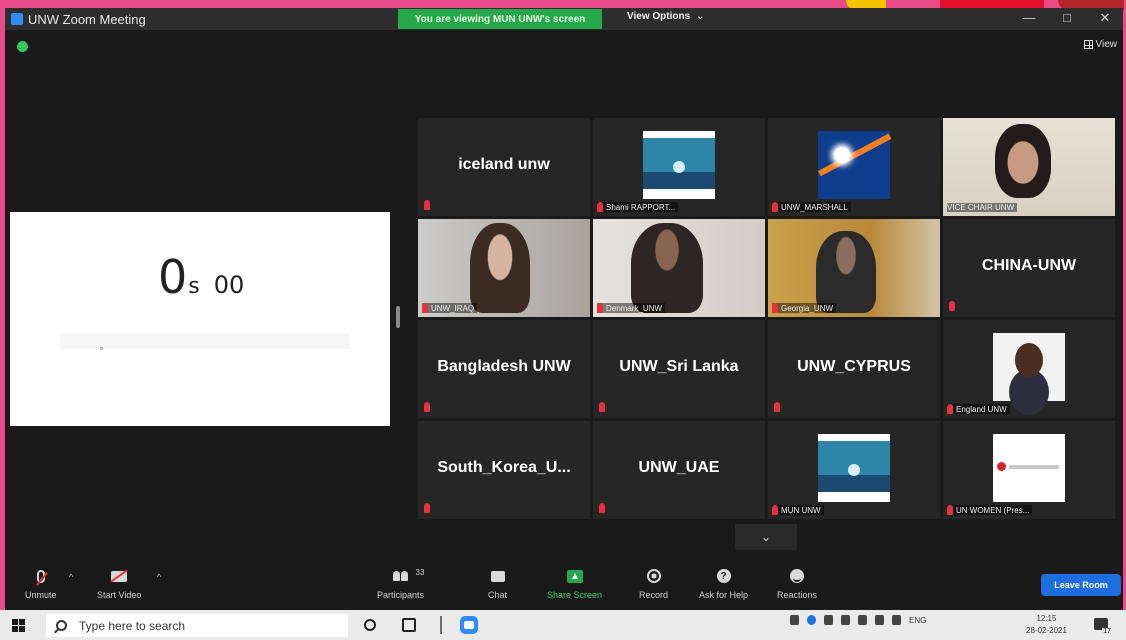  I want to click on window-title: UNW Zoom Meeting, so click(87, 19).